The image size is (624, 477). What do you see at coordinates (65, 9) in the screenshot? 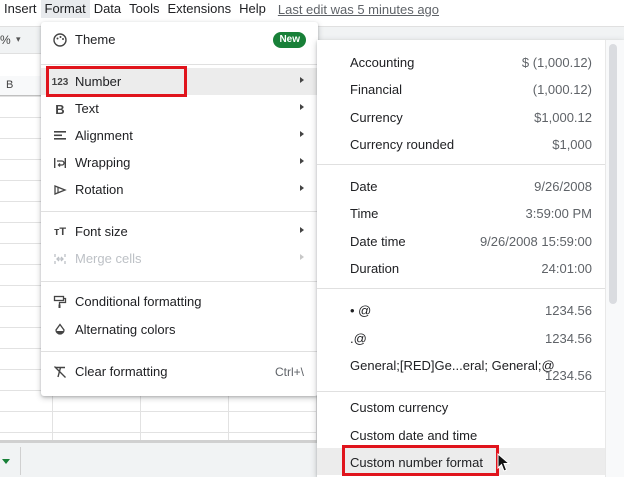
I see `menu-format: Format` at bounding box center [65, 9].